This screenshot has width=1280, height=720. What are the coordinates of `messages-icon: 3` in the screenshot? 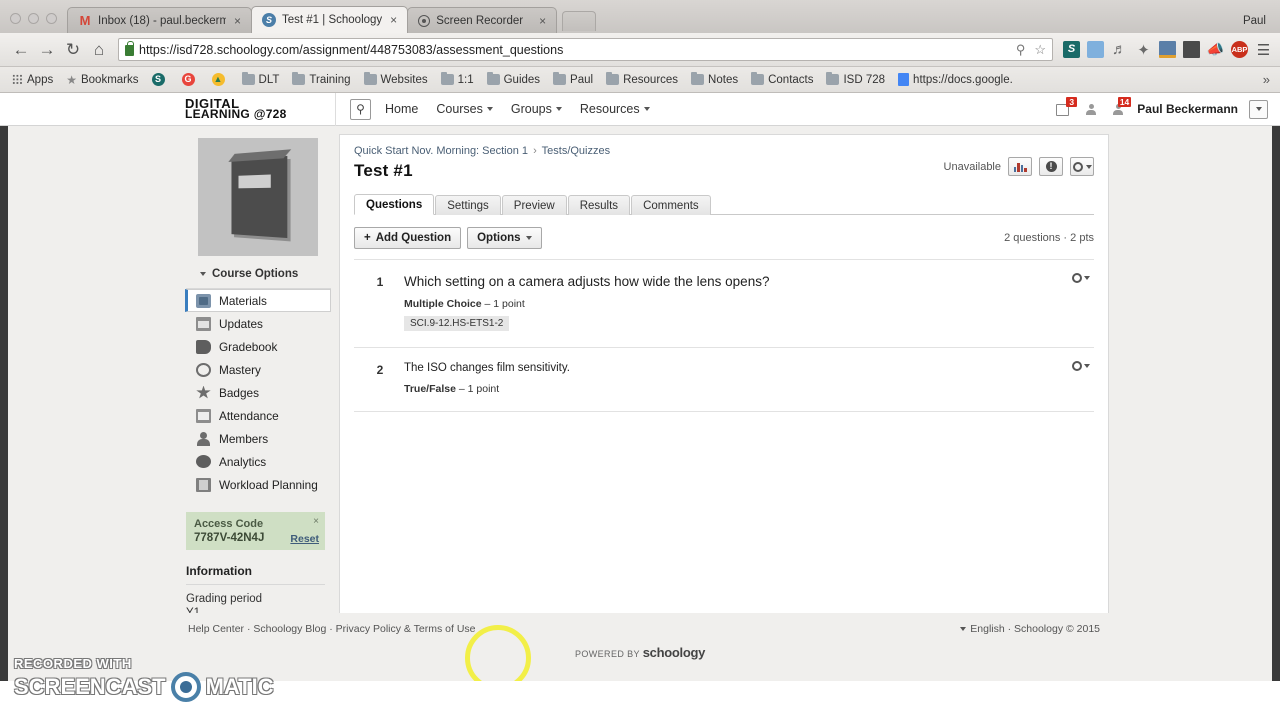 It's located at (1067, 107).